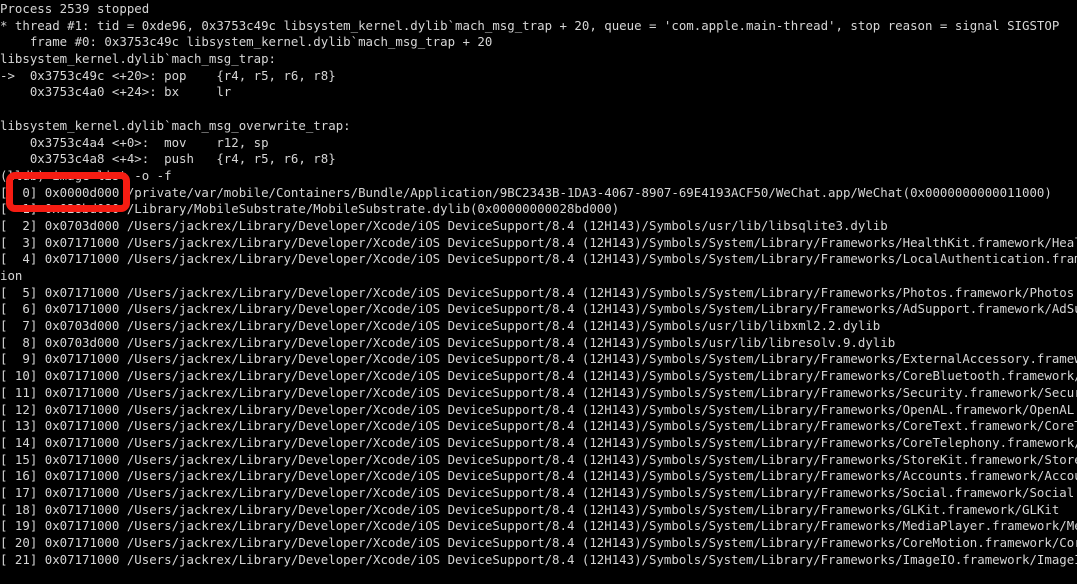 This screenshot has height=584, width=1077. I want to click on terminal-line: 0x3753c4a8 <+4>: push {r4, r5, r6, r8}, so click(168, 159).